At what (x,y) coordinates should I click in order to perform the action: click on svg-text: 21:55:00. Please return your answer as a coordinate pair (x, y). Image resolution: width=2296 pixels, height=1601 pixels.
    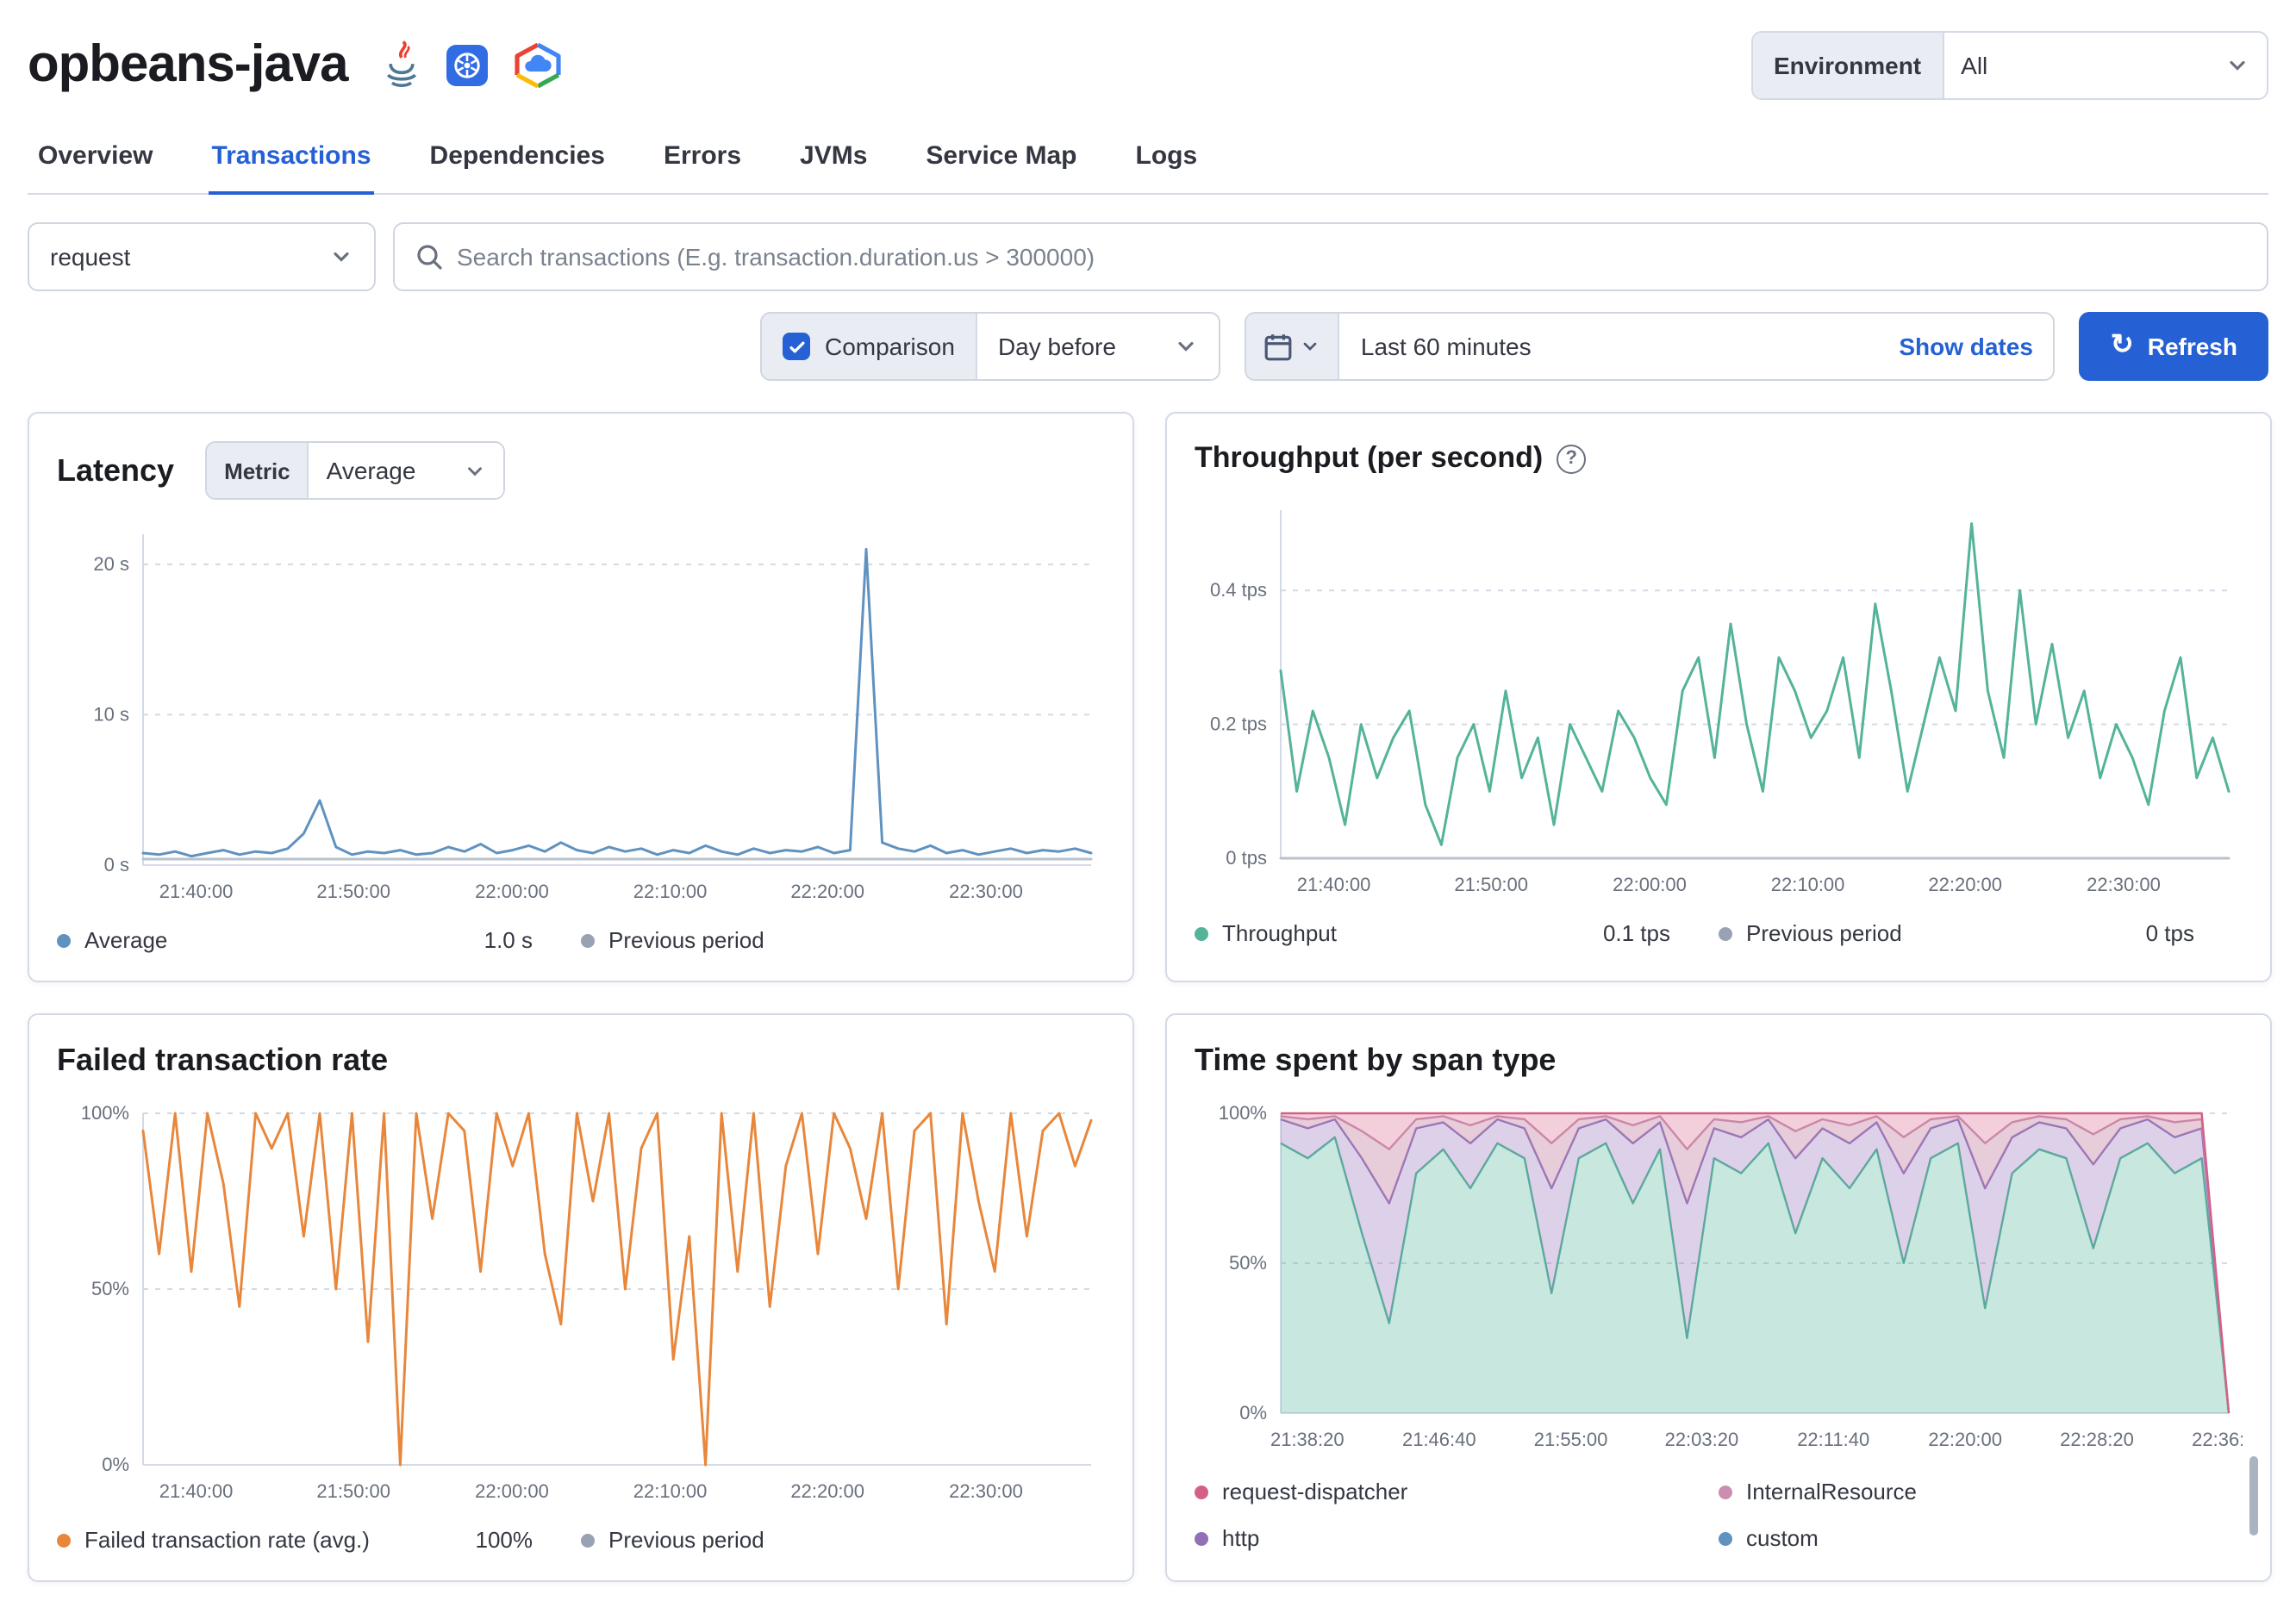
    Looking at the image, I should click on (1571, 1439).